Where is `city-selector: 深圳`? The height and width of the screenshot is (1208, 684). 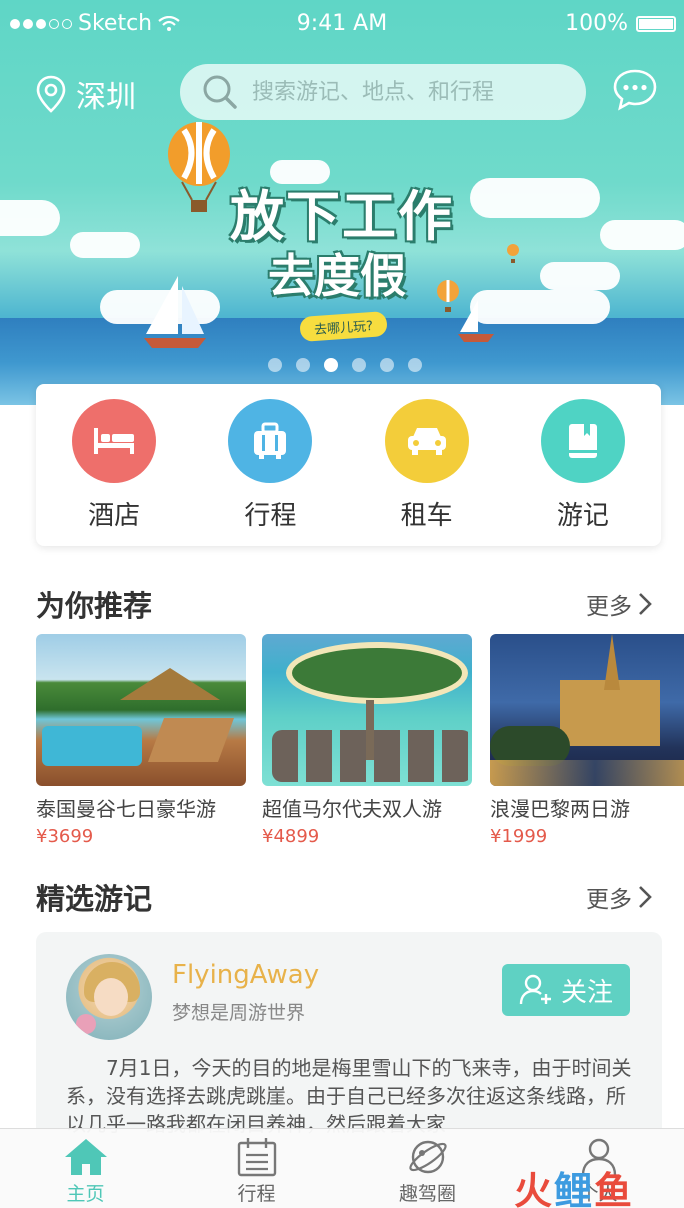
city-selector: 深圳 is located at coordinates (86, 94).